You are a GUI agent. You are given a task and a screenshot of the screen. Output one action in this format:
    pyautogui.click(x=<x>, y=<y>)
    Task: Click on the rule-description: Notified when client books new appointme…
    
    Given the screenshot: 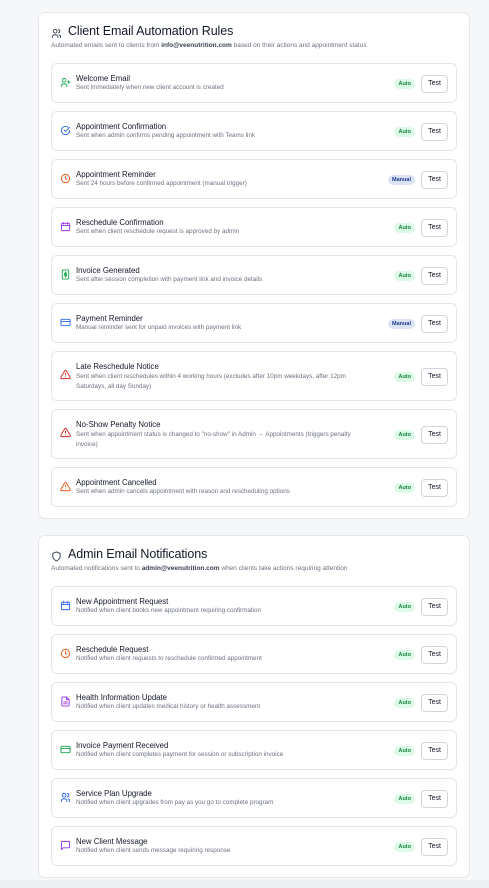 What is the action you would take?
    pyautogui.click(x=169, y=610)
    